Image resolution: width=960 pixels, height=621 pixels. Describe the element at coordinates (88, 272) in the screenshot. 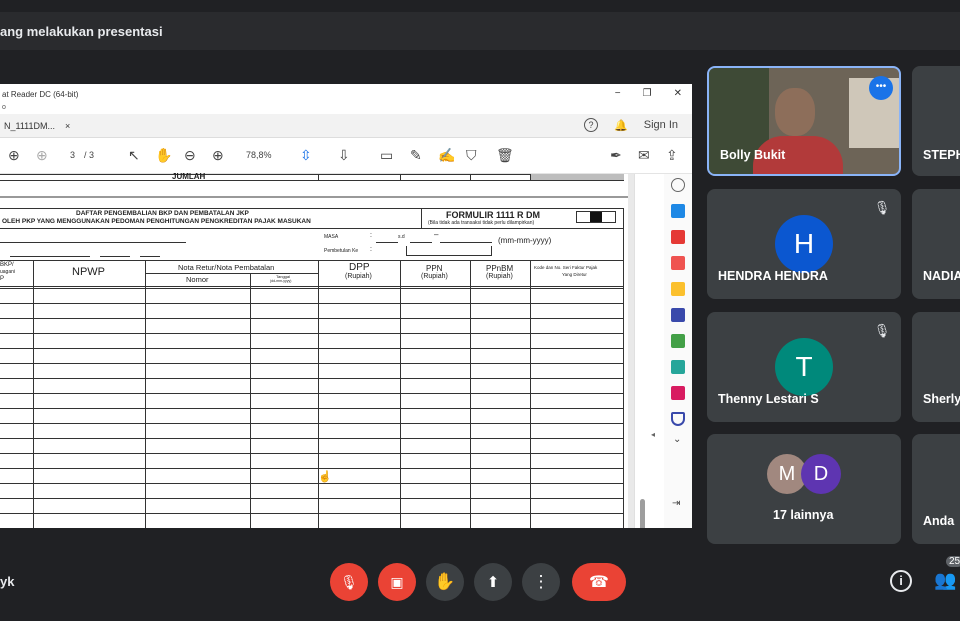

I see `col-header-npwp: NPWP` at that location.